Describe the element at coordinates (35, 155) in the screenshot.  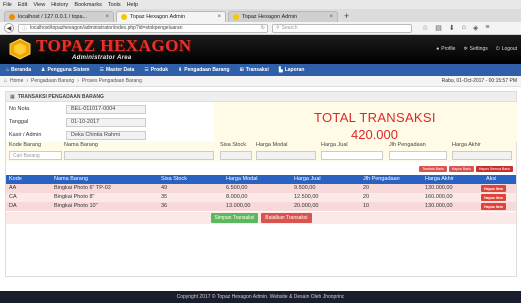
I see `search-barang-input: Cari Barang` at that location.